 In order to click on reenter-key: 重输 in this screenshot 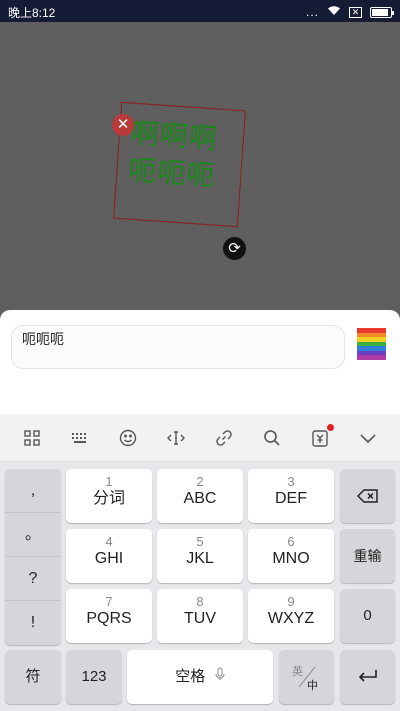, I will do `click(367, 556)`.